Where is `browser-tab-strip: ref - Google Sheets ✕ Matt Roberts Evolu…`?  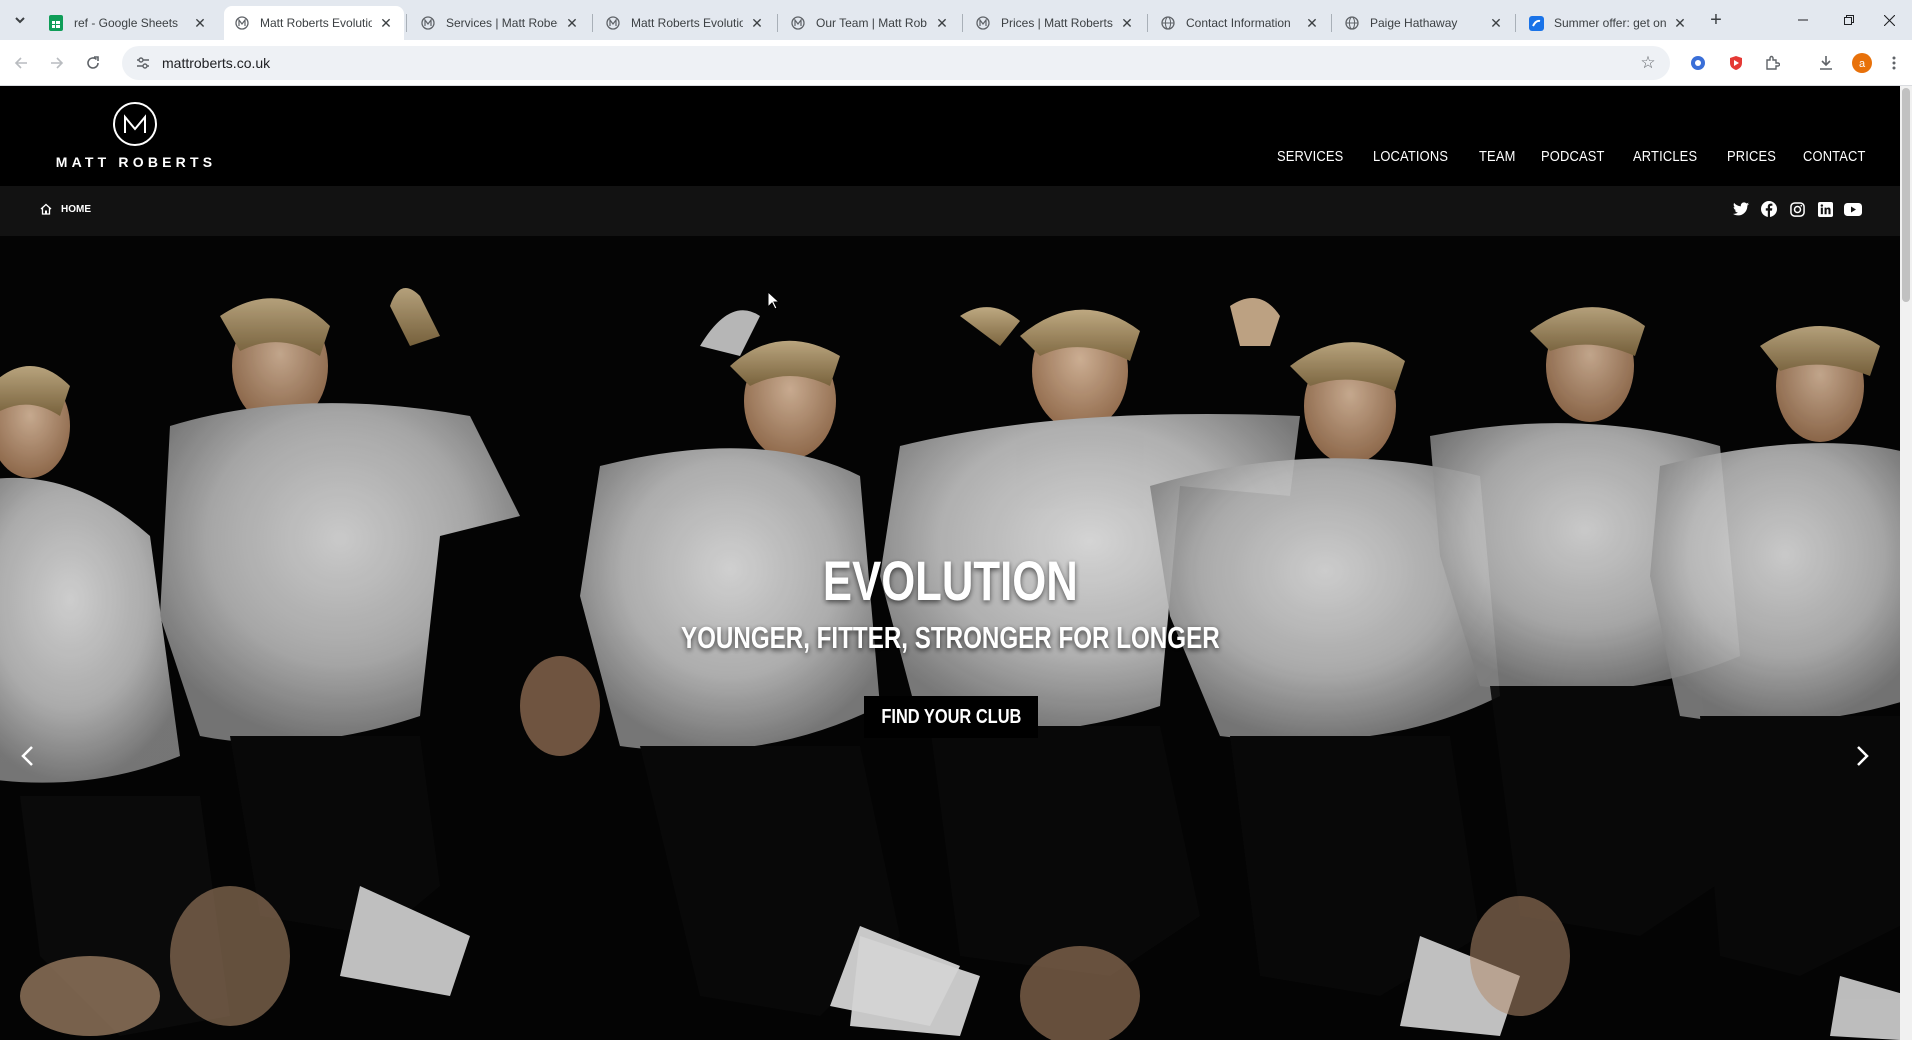 browser-tab-strip: ref - Google Sheets ✕ Matt Roberts Evolu… is located at coordinates (956, 20).